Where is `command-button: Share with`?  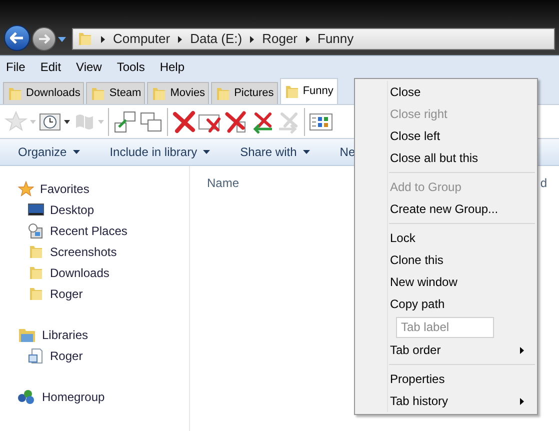 command-button: Share with is located at coordinates (275, 152).